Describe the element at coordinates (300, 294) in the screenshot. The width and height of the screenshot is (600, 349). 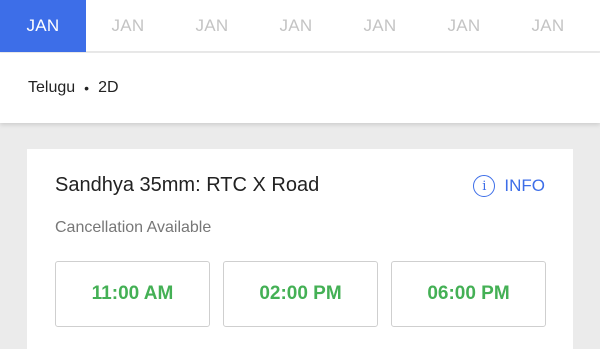
I see `showtime-button: 02:00 PM` at that location.